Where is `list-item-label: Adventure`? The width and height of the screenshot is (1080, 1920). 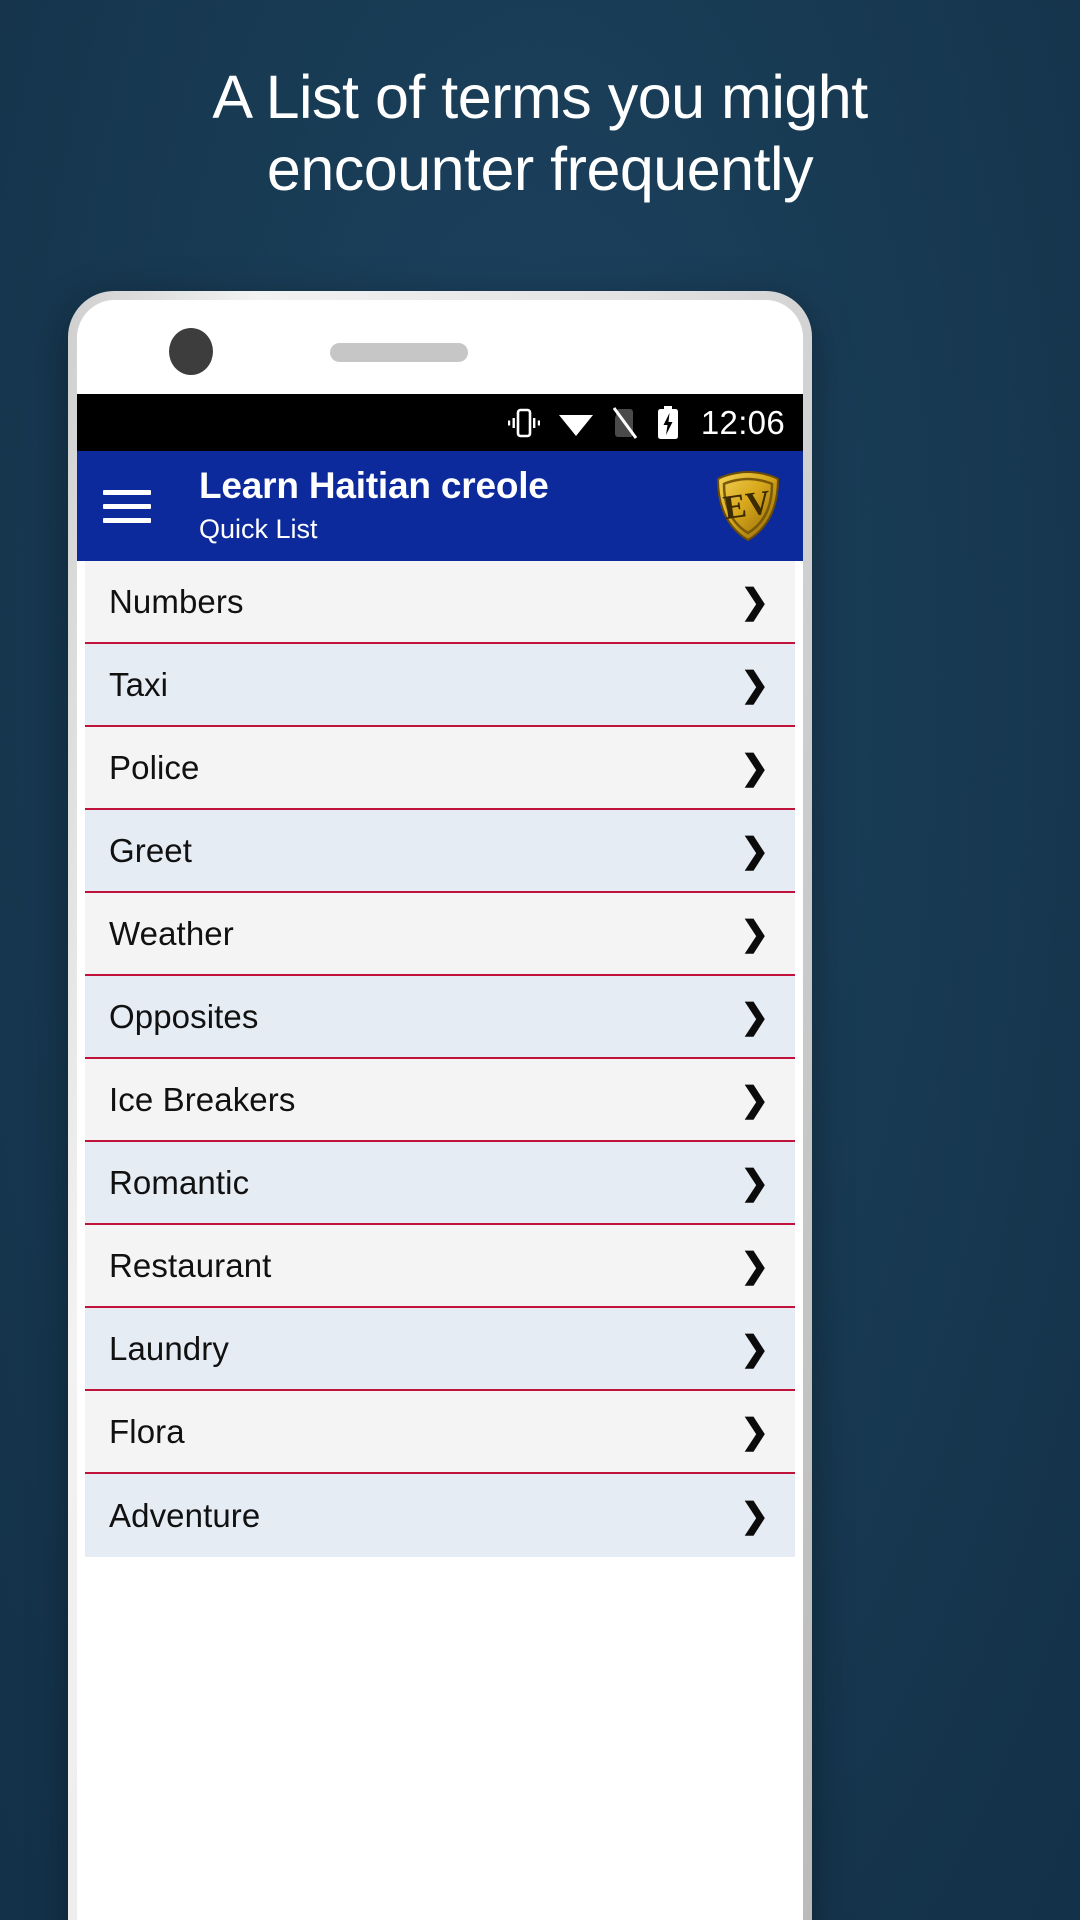
list-item-label: Adventure is located at coordinates (185, 1515).